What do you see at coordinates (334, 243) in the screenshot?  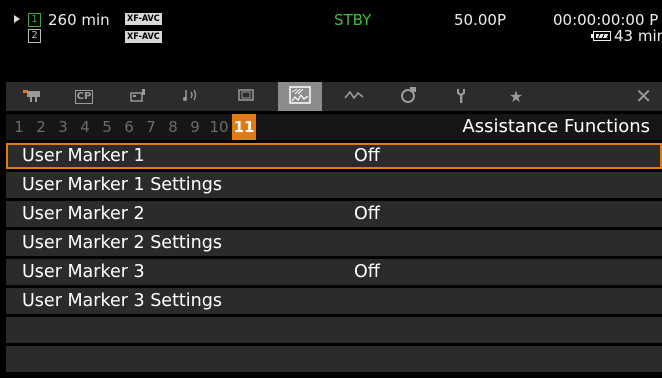 I see `menu-item-user-marker-2-settings: User Marker 2 Settings` at bounding box center [334, 243].